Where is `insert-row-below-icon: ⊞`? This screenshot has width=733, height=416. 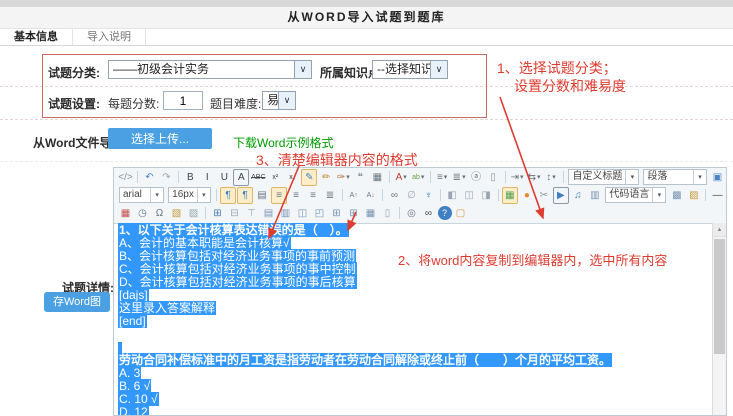 insert-row-below-icon: ⊞ is located at coordinates (337, 213).